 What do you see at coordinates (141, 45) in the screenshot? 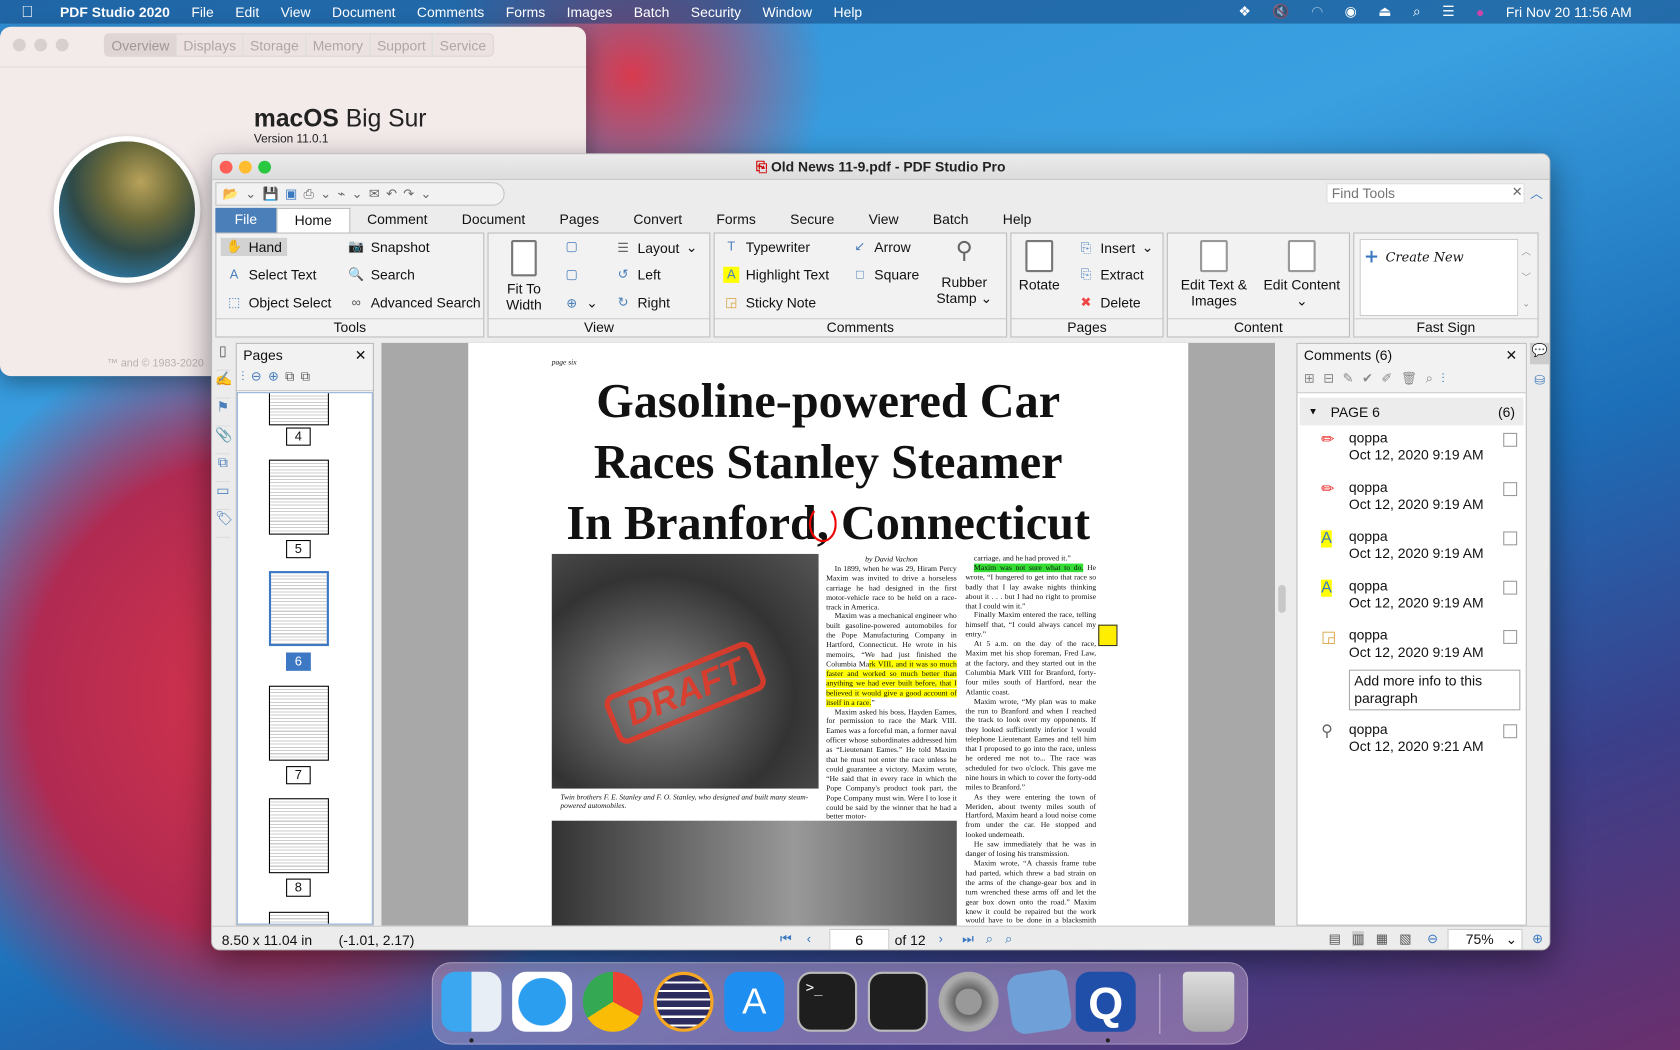
I see `tab-overview: Overview` at bounding box center [141, 45].